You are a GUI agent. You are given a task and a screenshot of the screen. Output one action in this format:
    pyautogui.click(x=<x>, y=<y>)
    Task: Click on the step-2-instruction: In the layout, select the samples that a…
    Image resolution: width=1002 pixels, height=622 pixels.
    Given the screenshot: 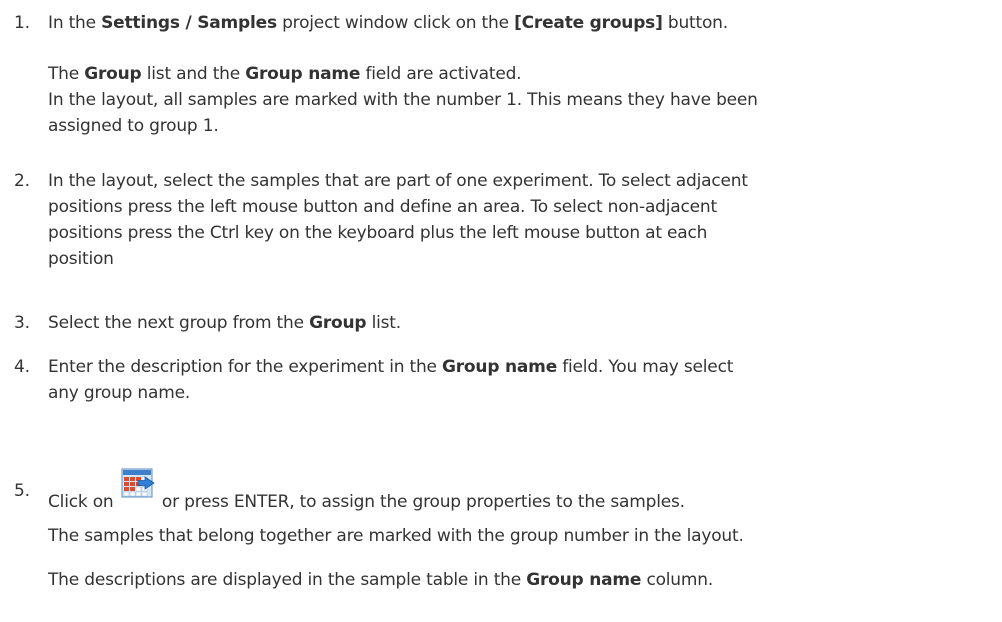 What is the action you would take?
    pyautogui.click(x=398, y=220)
    